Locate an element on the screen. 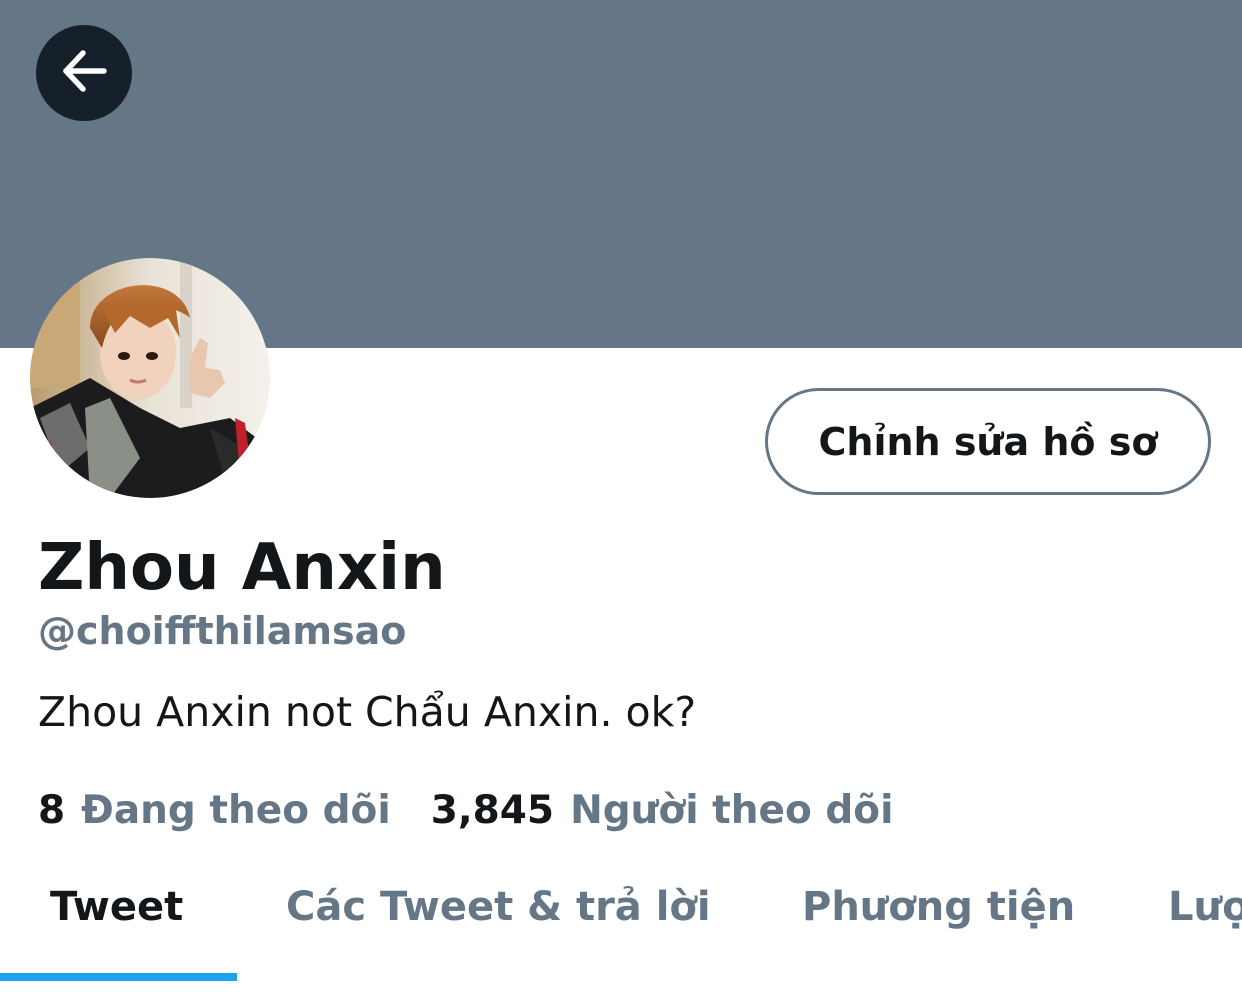 The width and height of the screenshot is (1242, 1006). edit-profile-label: Chỉnh sửa hồ sơ is located at coordinates (988, 441).